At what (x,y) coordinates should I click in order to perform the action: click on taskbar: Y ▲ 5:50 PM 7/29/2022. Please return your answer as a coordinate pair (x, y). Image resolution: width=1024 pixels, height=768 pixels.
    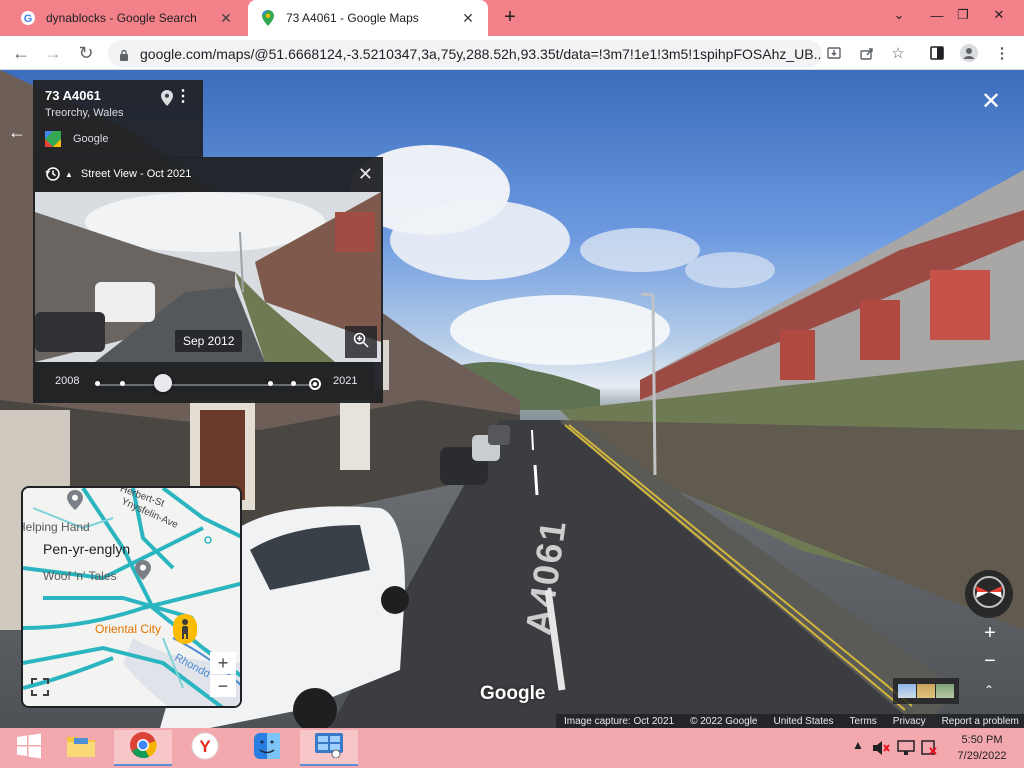
    Looking at the image, I should click on (512, 748).